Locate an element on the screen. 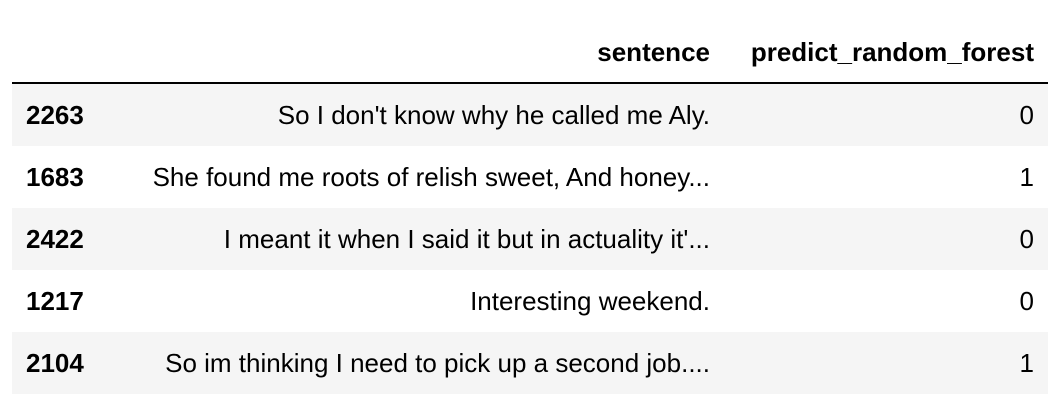 The image size is (1060, 410). sentence-cell: Interesting weekend. is located at coordinates (590, 300).